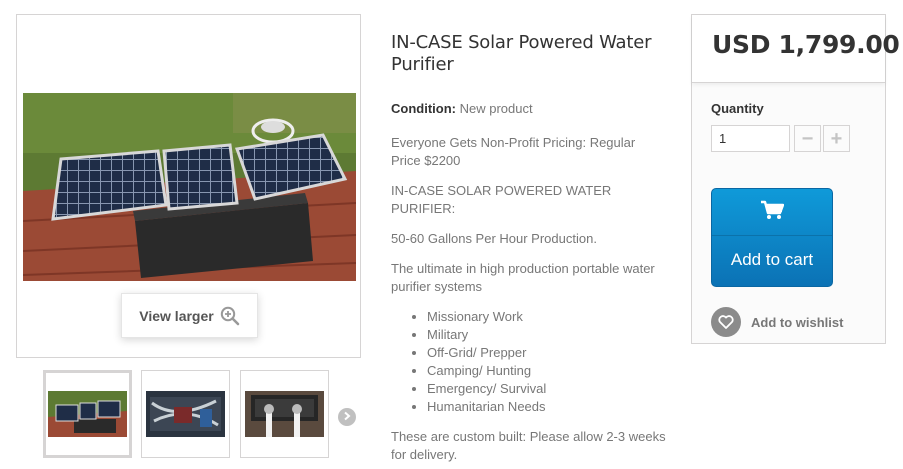  I want to click on product-price: USD 1,799.00, so click(806, 44).